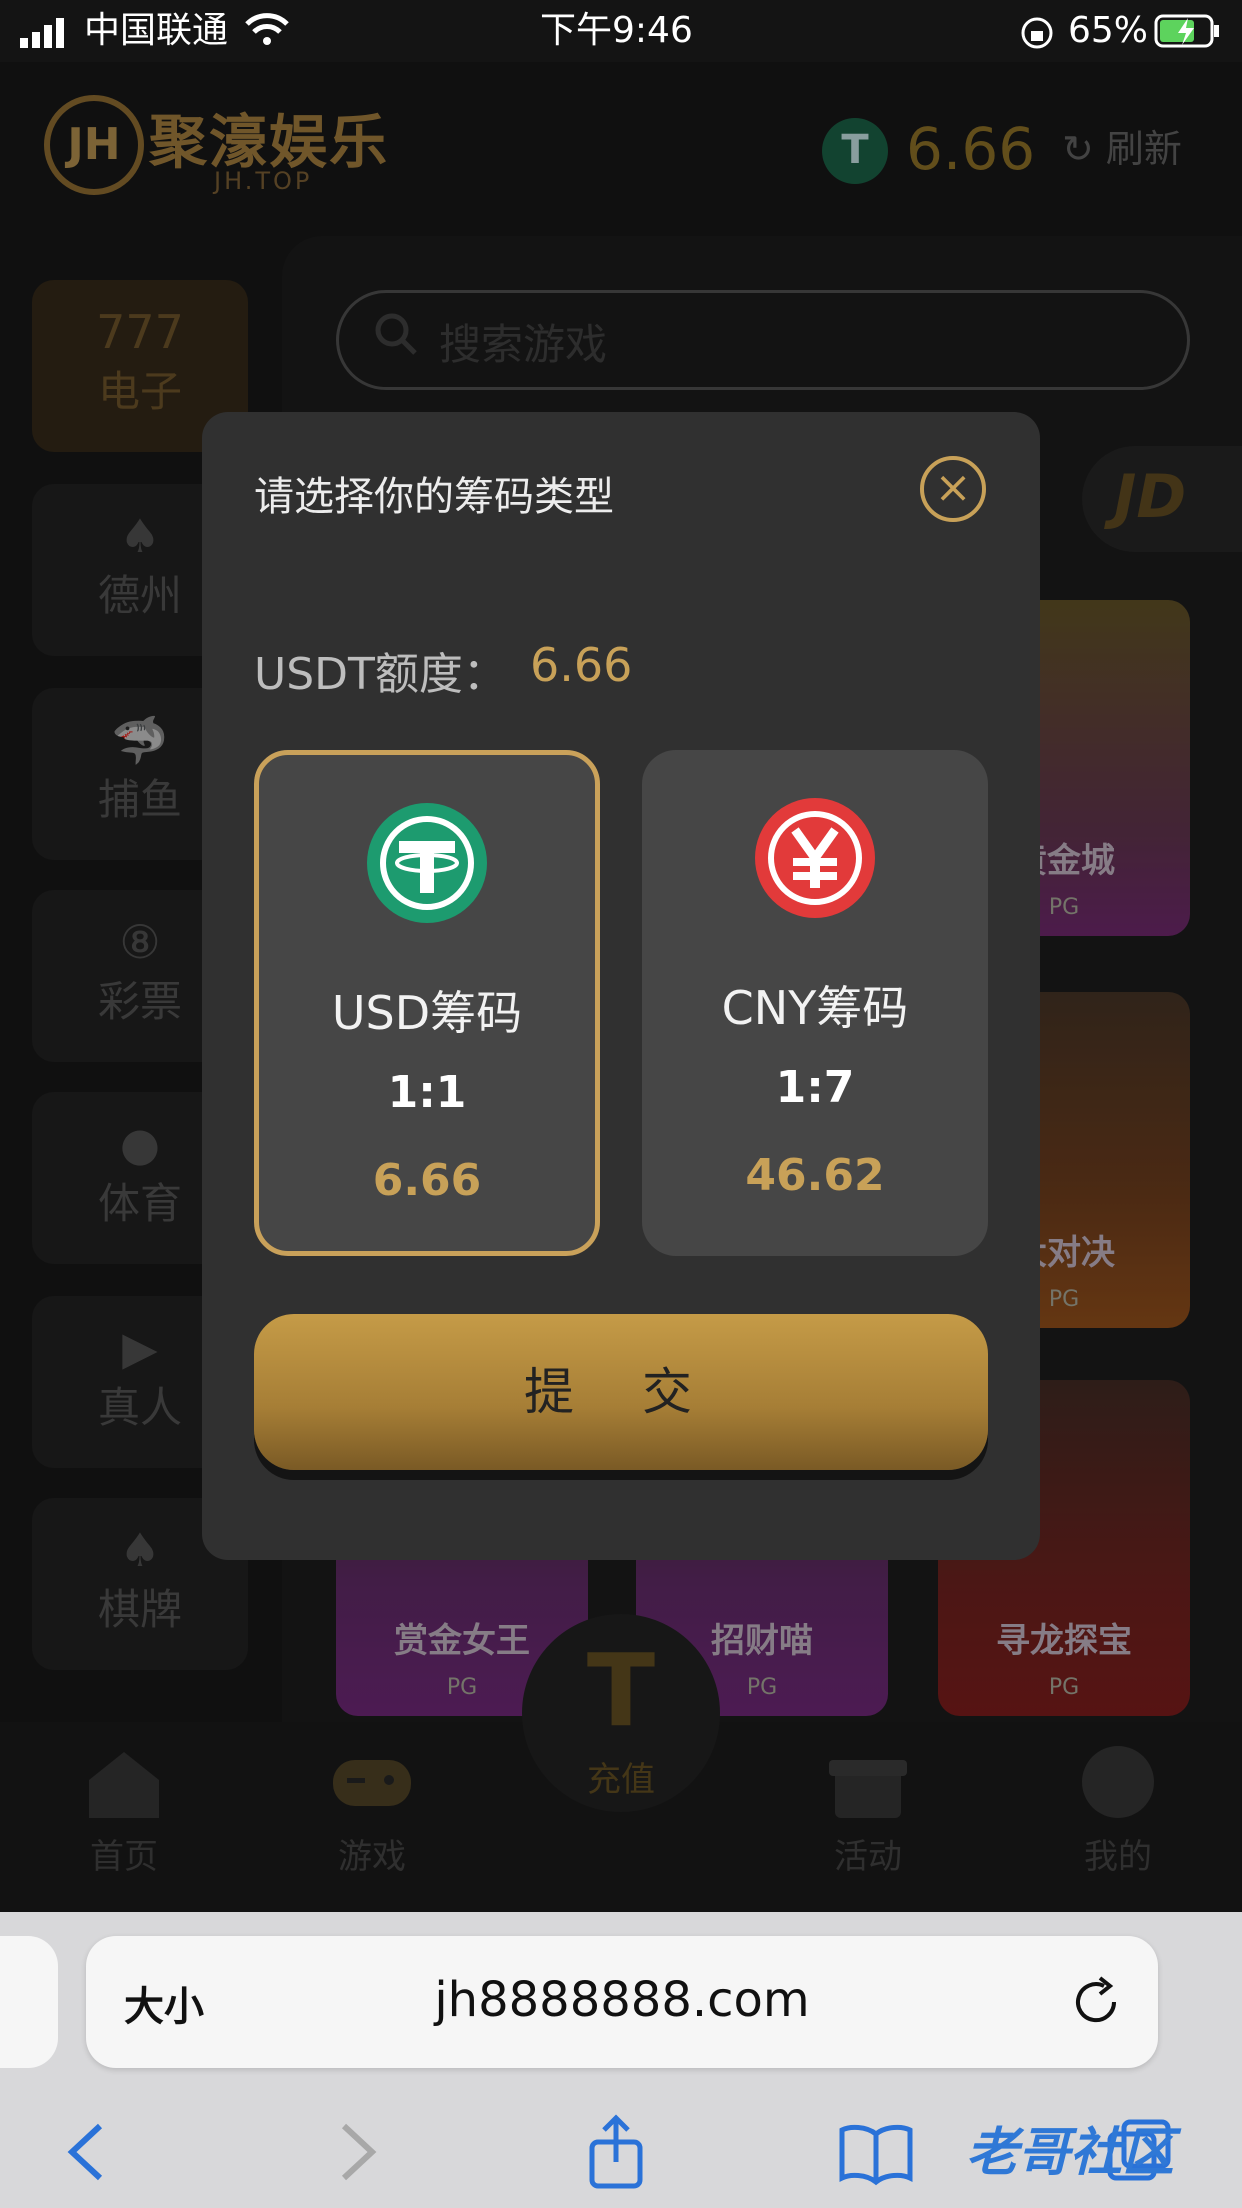 This screenshot has width=1242, height=2208. Describe the element at coordinates (815, 1087) in the screenshot. I see `option-rate: 1:7` at that location.